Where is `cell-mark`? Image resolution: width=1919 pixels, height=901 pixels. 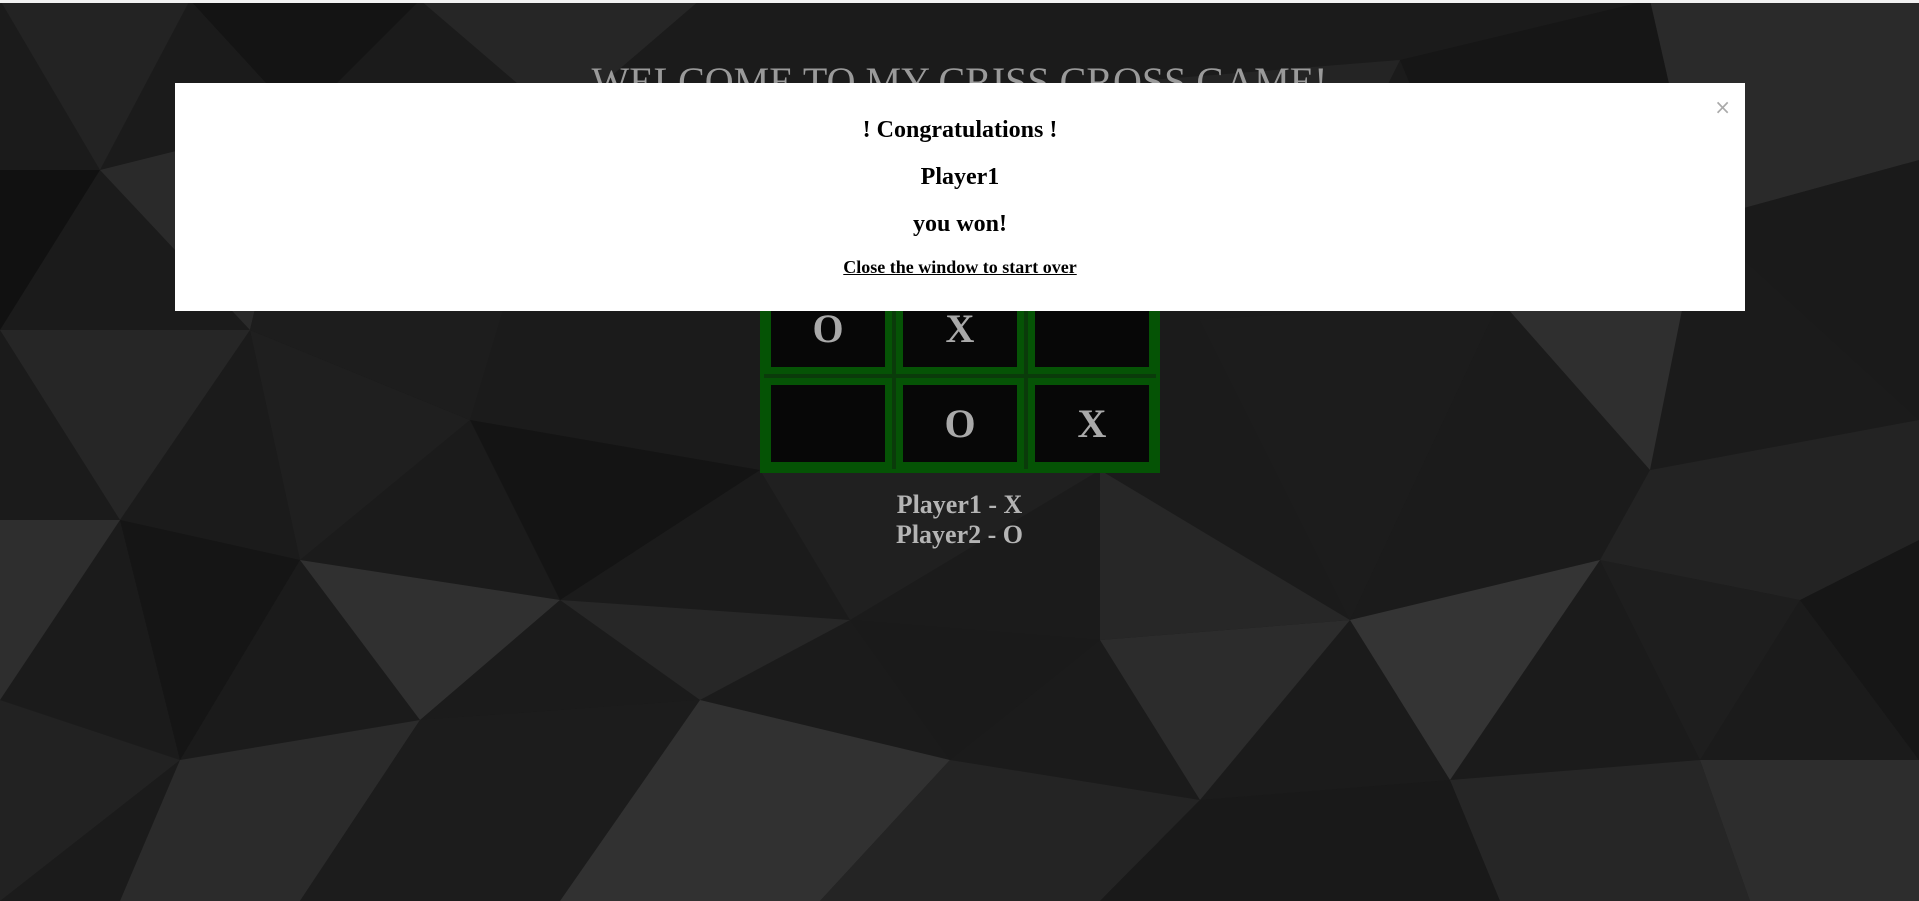 cell-mark is located at coordinates (828, 423).